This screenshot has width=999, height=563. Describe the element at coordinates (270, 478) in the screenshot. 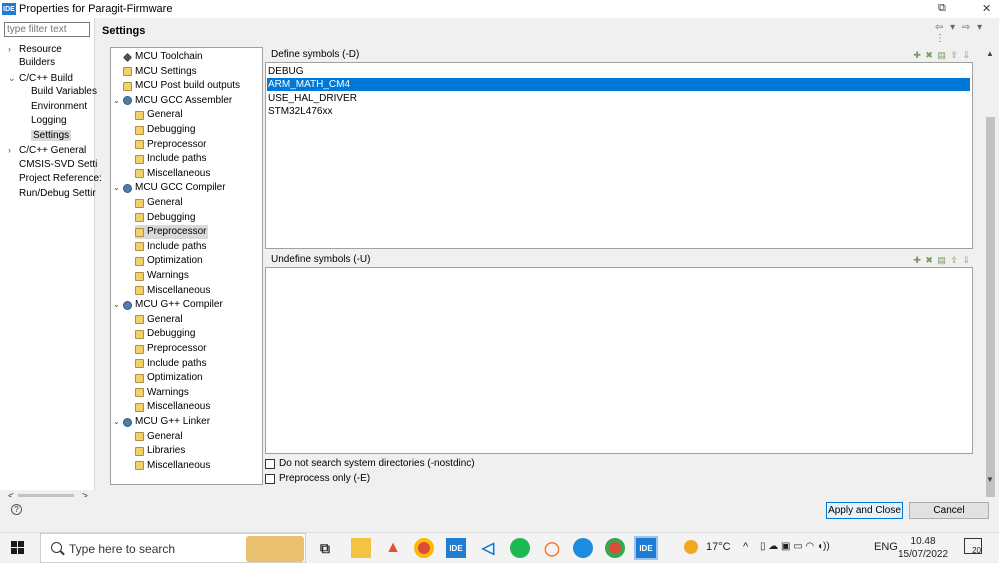

I see `preprocess-checkbox` at that location.